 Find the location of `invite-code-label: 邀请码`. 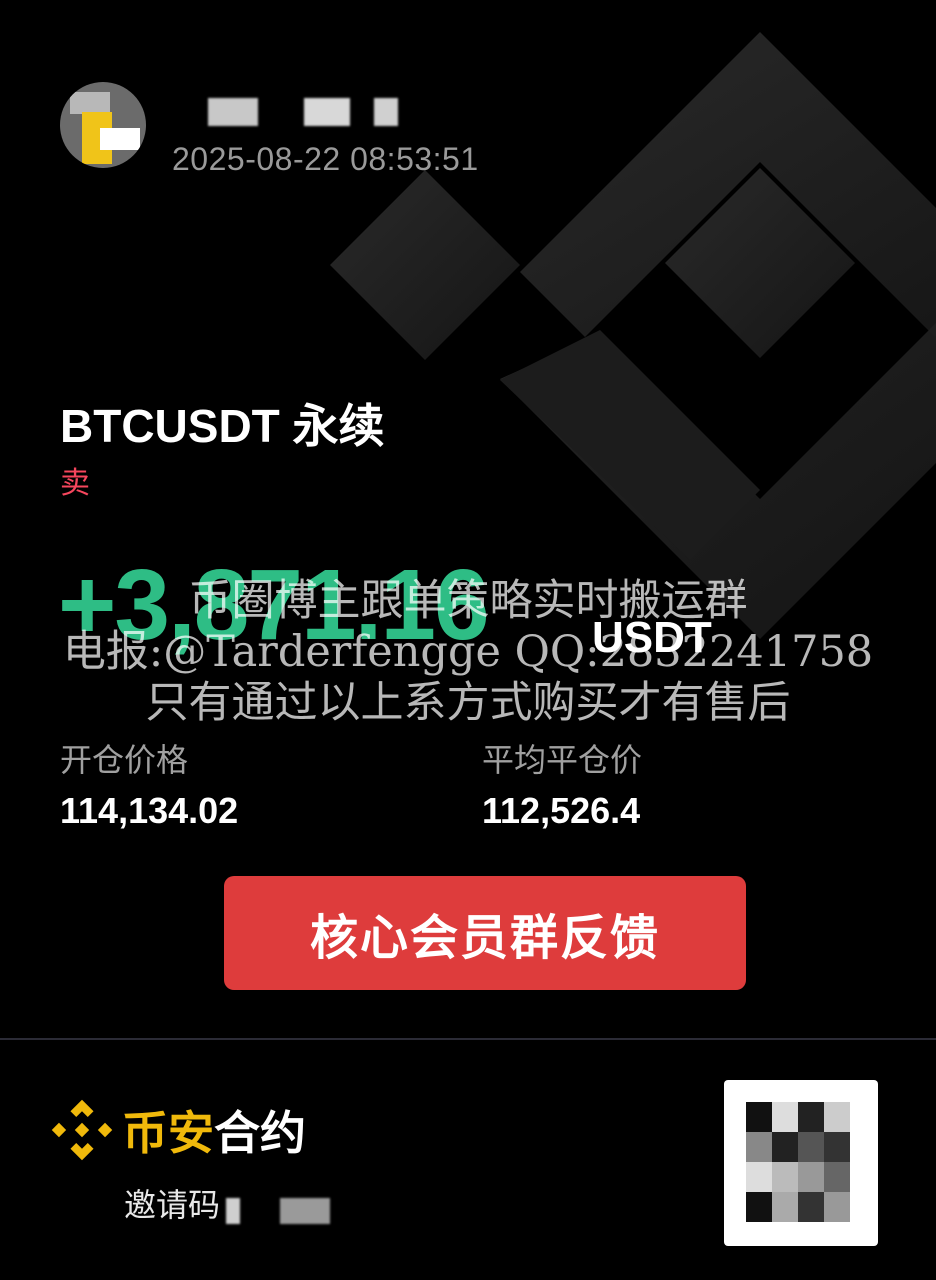

invite-code-label: 邀请码 is located at coordinates (172, 1205).